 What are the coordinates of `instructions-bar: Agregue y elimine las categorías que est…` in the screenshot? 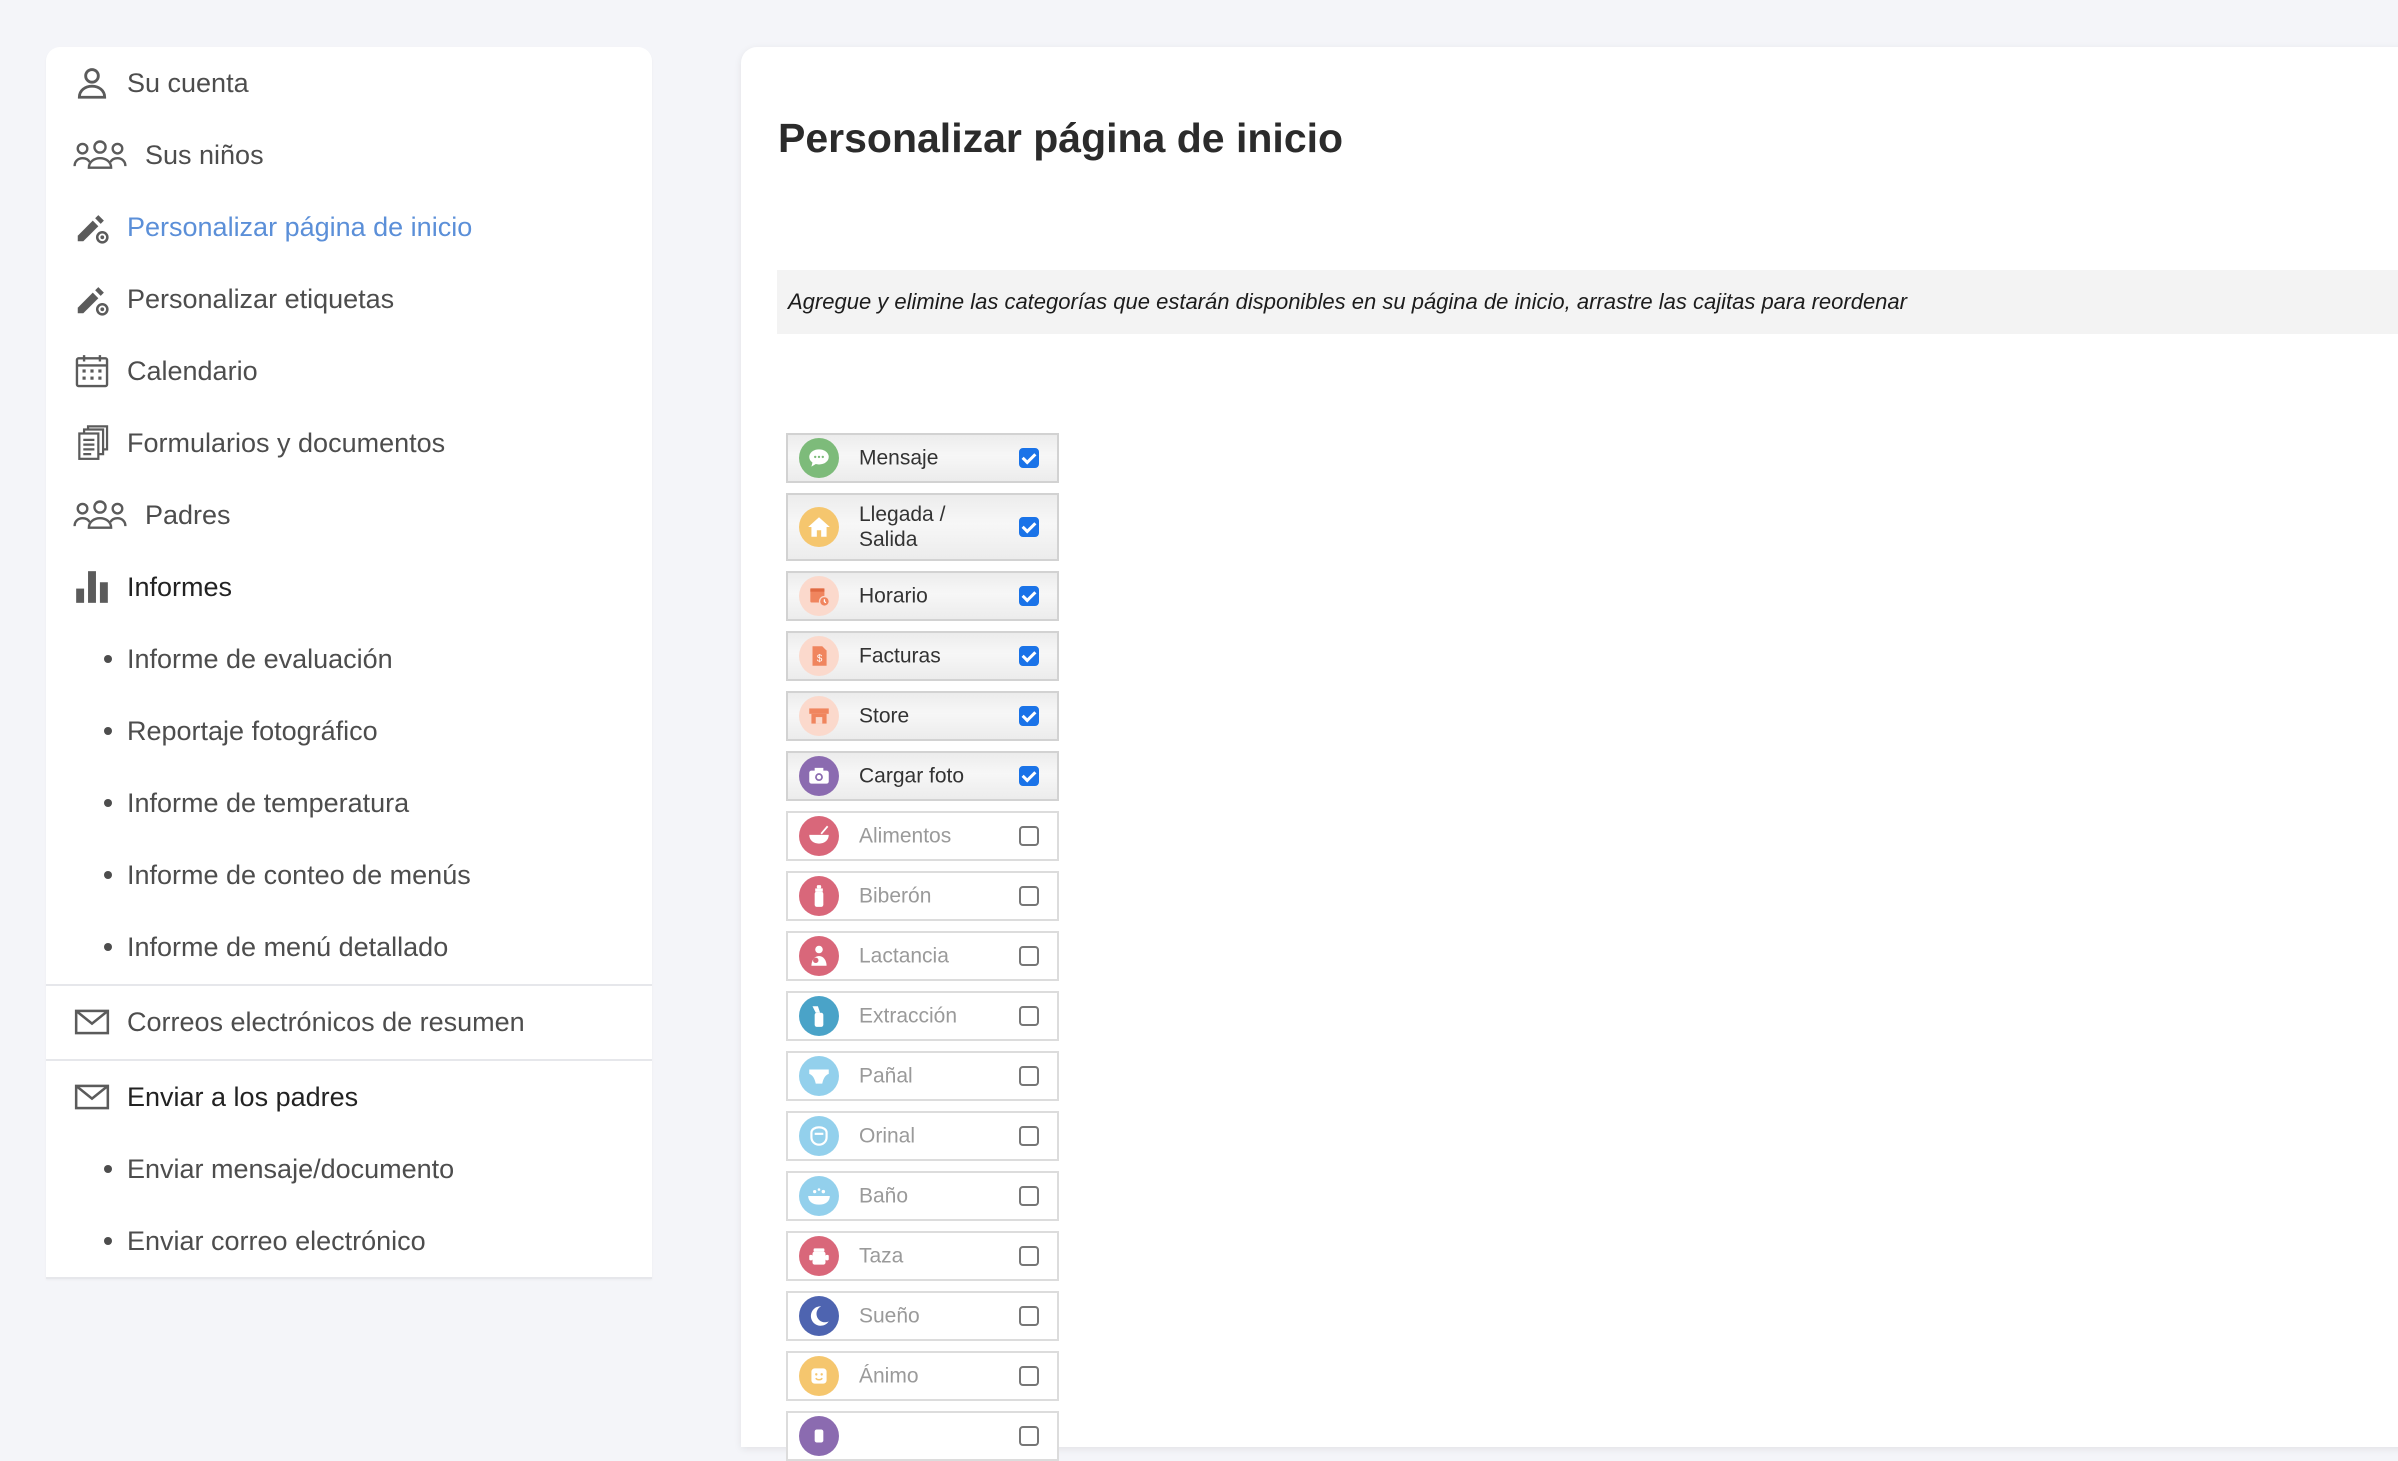 It's located at (1587, 302).